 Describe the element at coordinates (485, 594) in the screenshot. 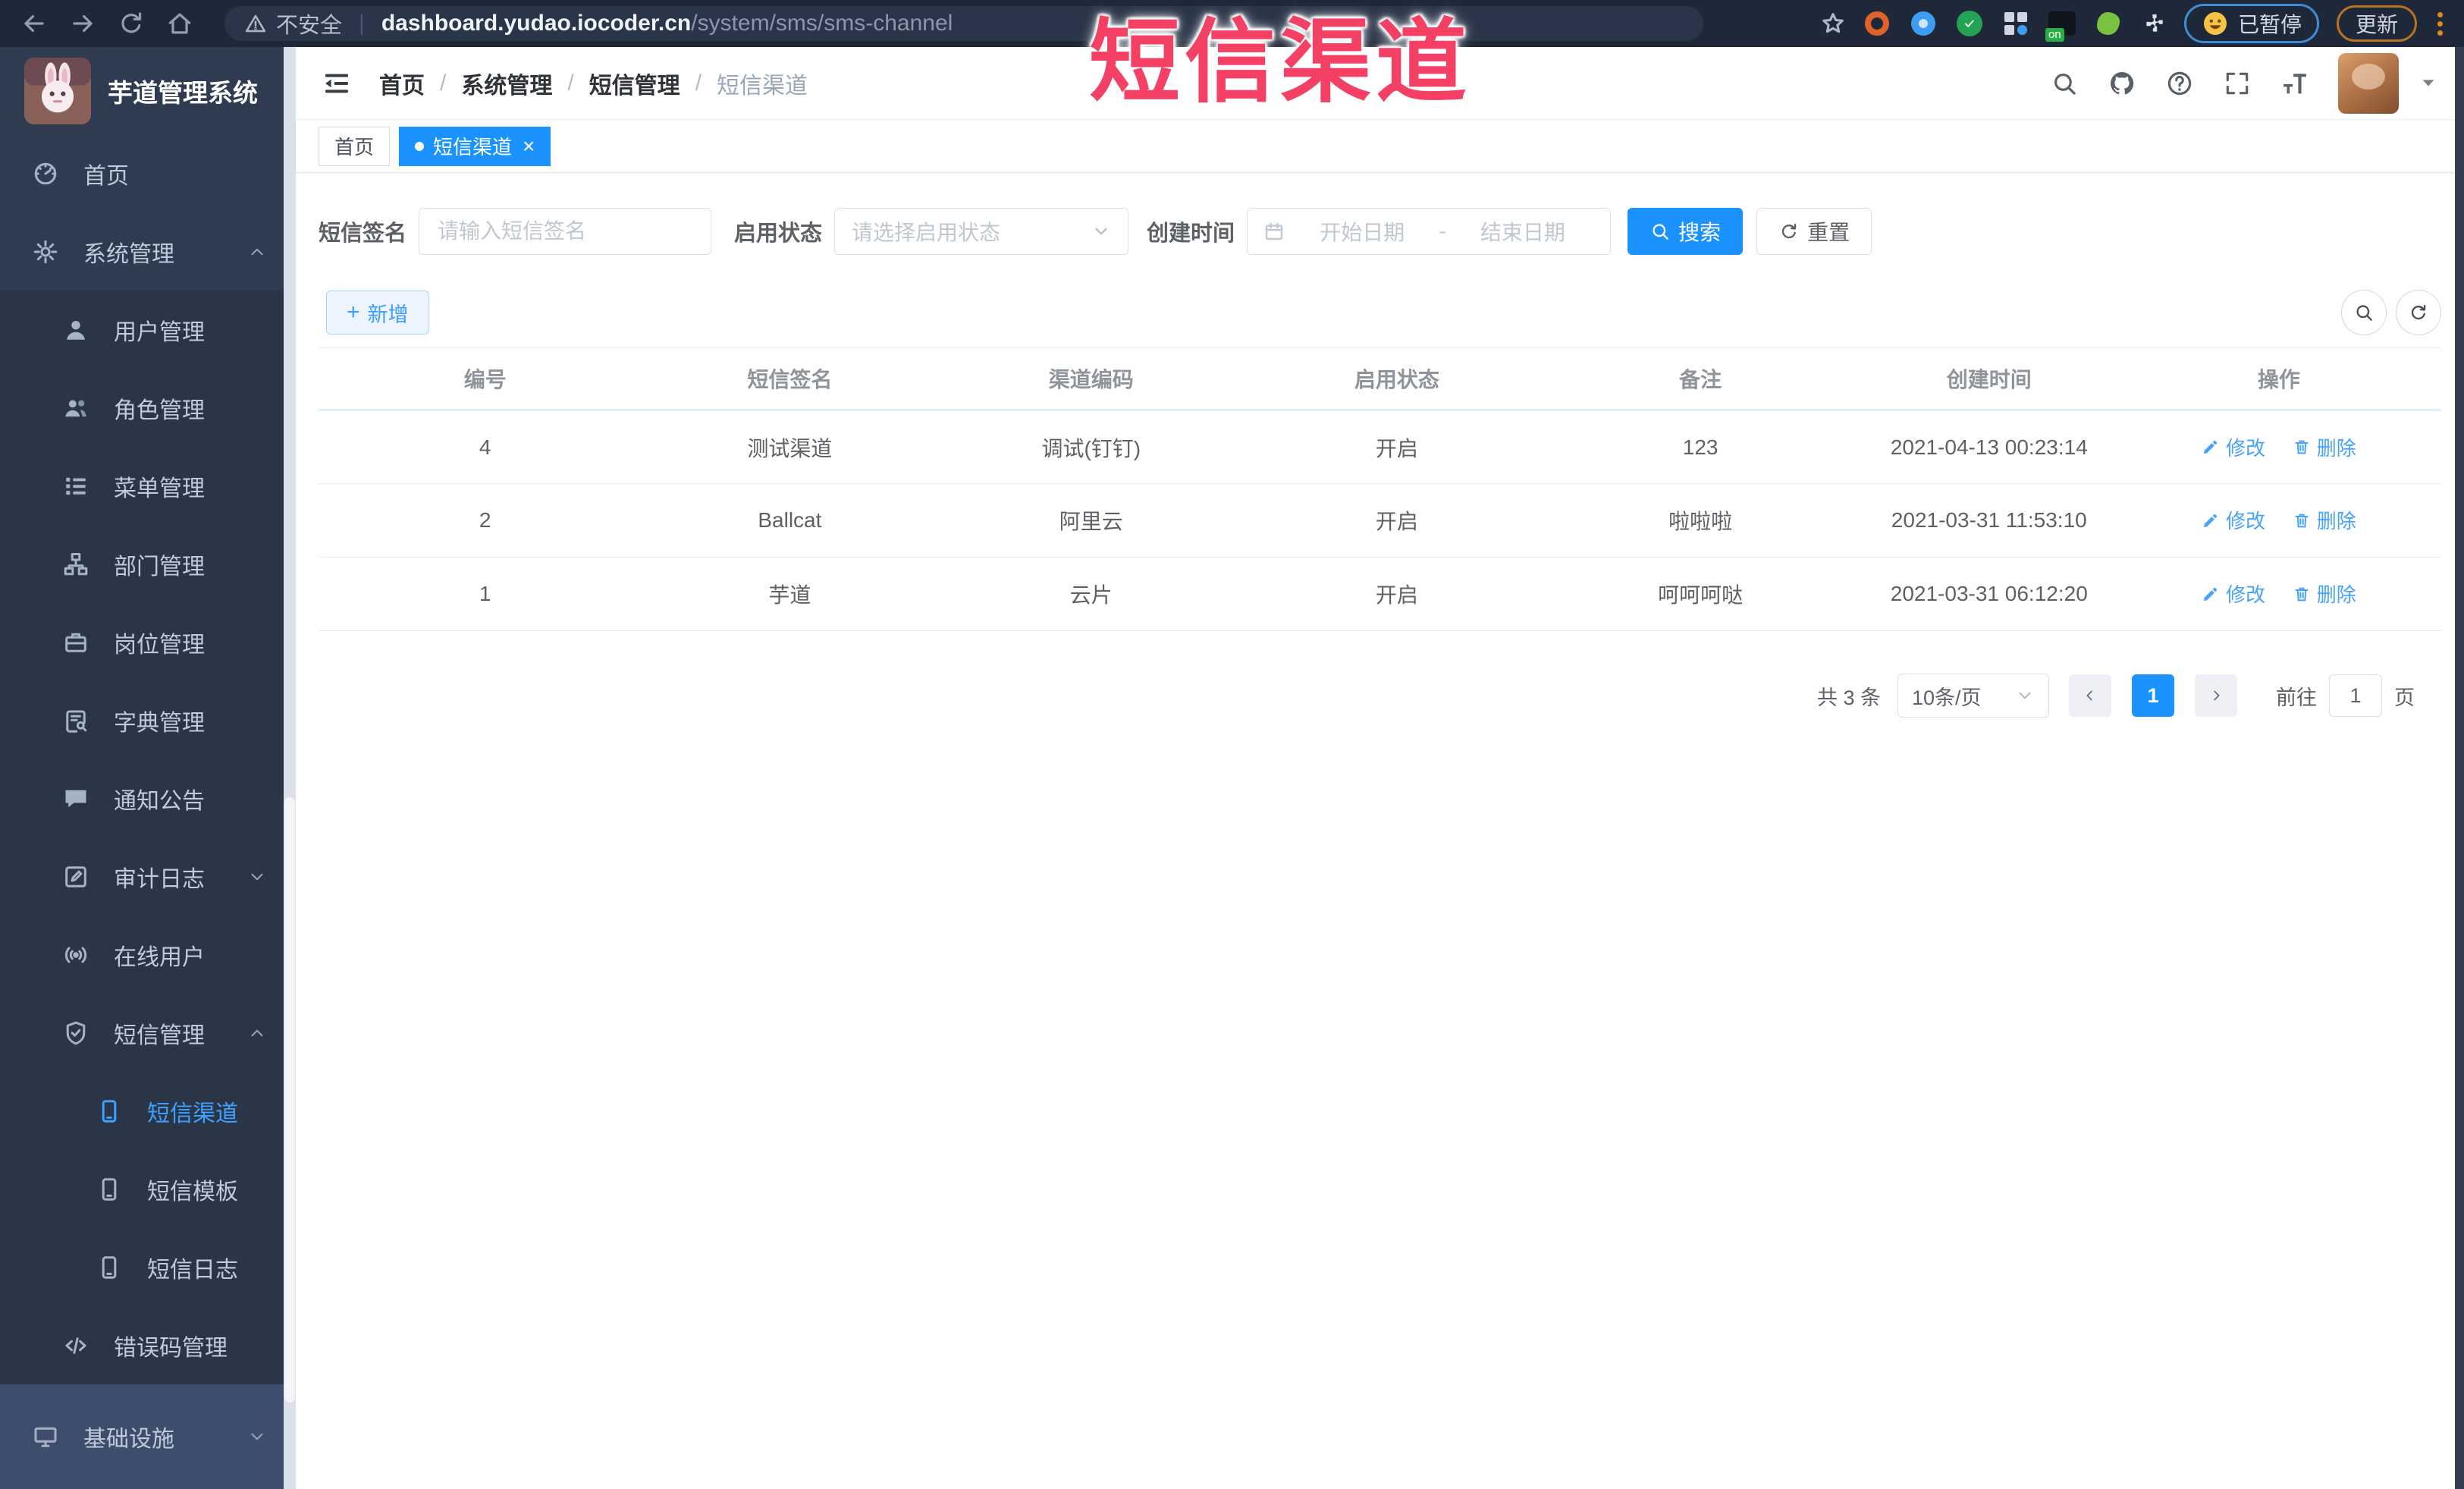

I see `cell-id: 1` at that location.